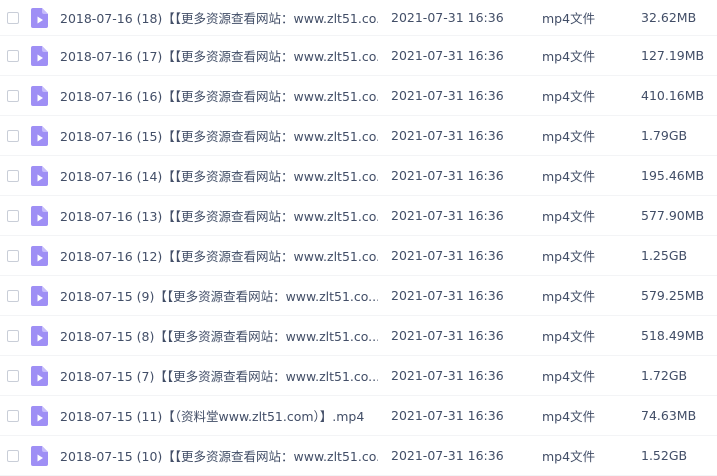 The height and width of the screenshot is (476, 717). Describe the element at coordinates (673, 215) in the screenshot. I see `file-size: 577.90MB` at that location.